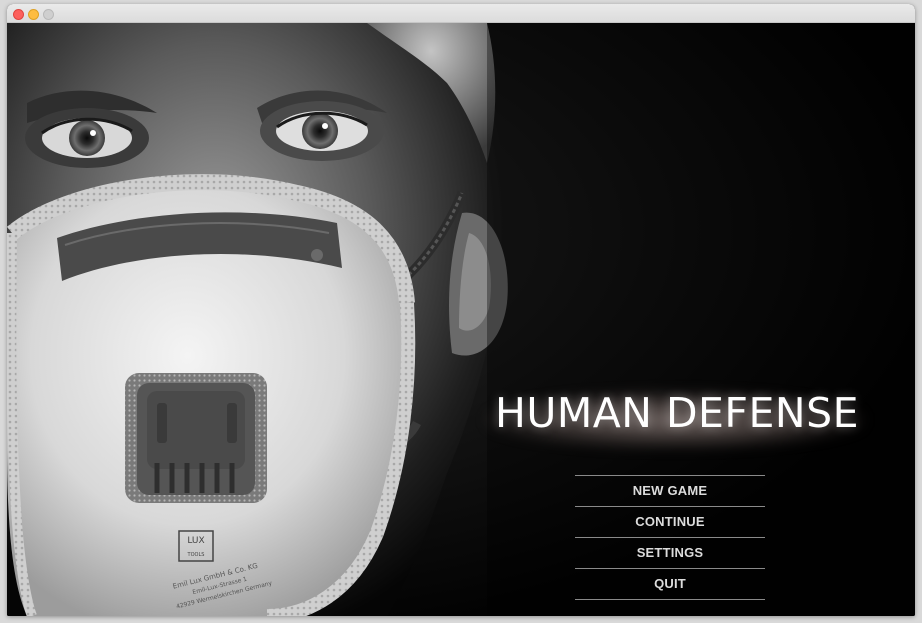  I want to click on quit-button: QUIT, so click(670, 584).